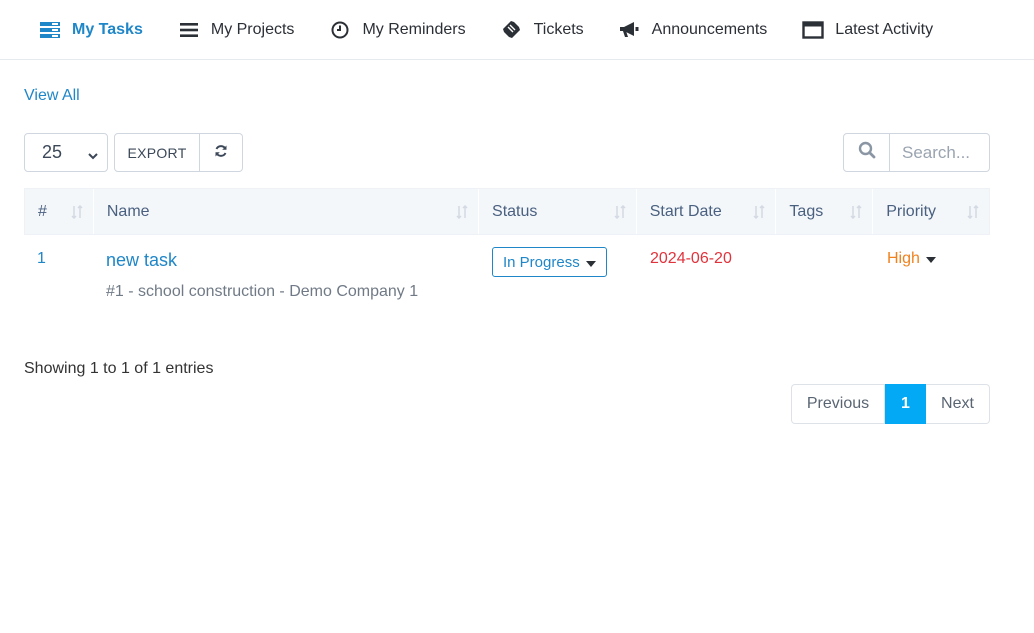  I want to click on tab-label: My Reminders, so click(414, 29).